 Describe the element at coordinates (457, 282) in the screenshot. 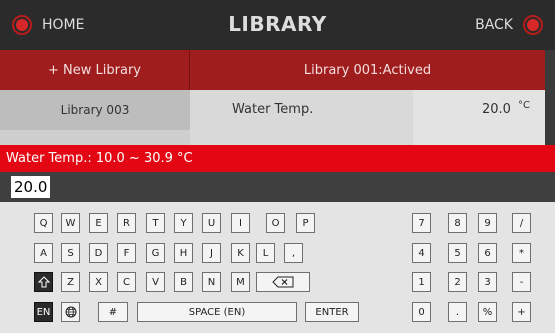

I see `key-2: 2` at that location.